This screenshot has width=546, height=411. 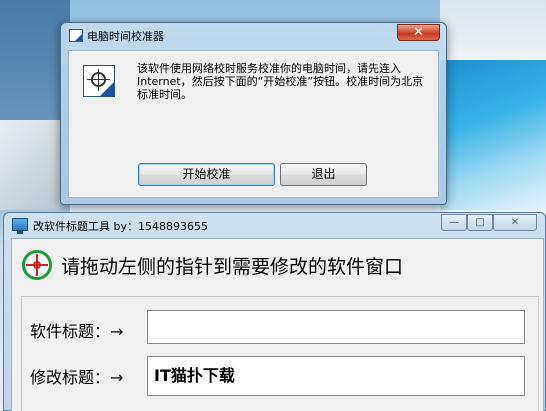 I want to click on instruction-text: 请拖动左侧的指针到需要修改的软件窗口, so click(x=232, y=267).